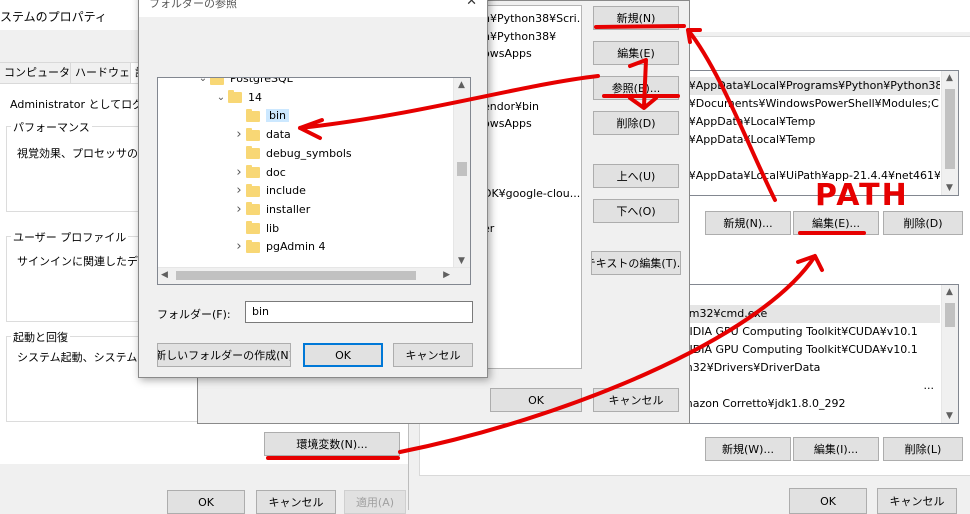 This screenshot has width=970, height=514. What do you see at coordinates (810, 158) in the screenshot?
I see `user-variable-row` at bounding box center [810, 158].